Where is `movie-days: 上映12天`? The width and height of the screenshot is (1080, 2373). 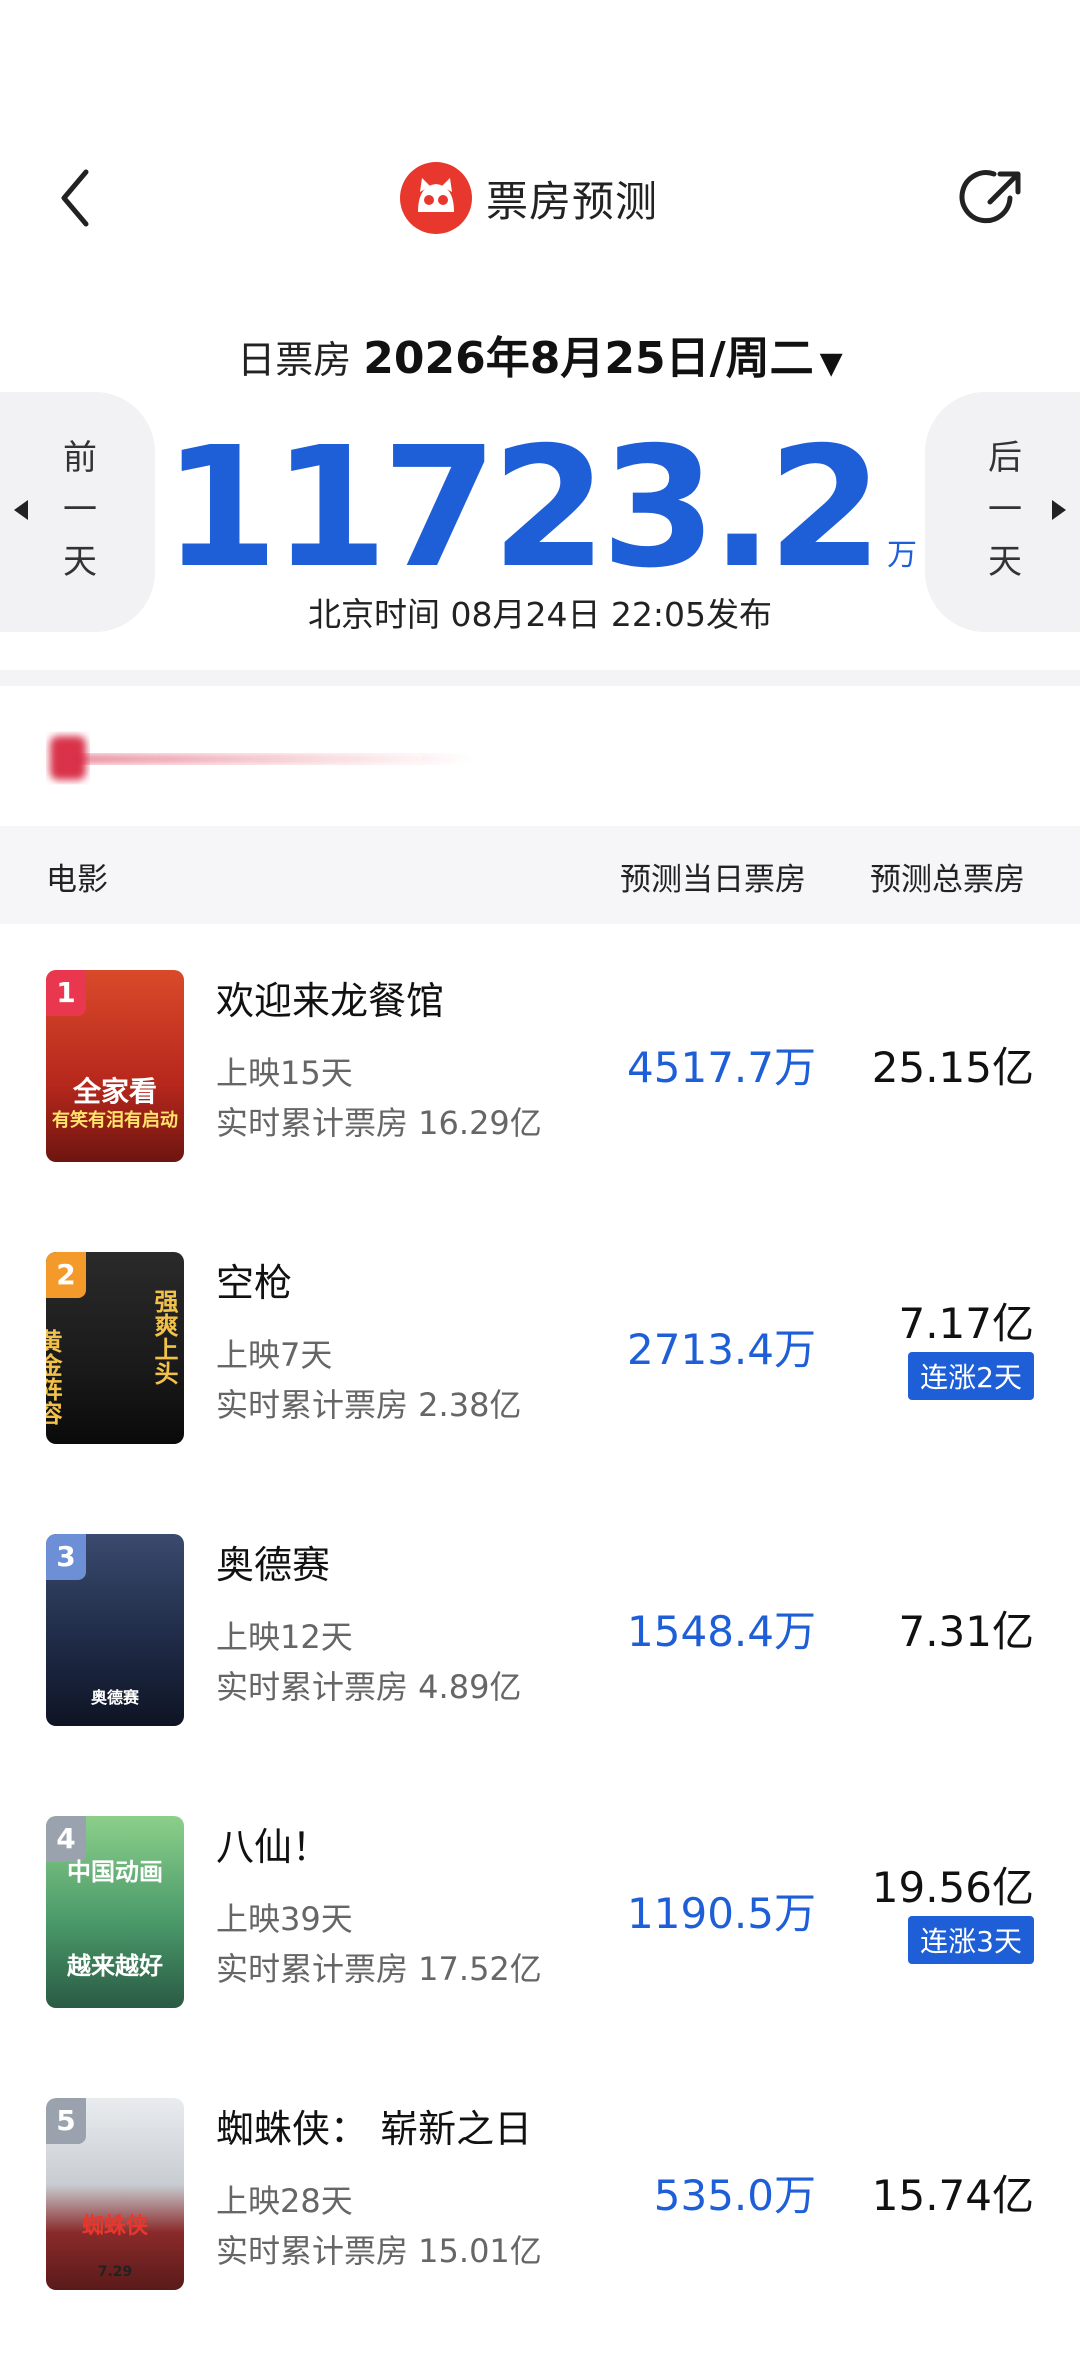
movie-days: 上映12天 is located at coordinates (284, 1637).